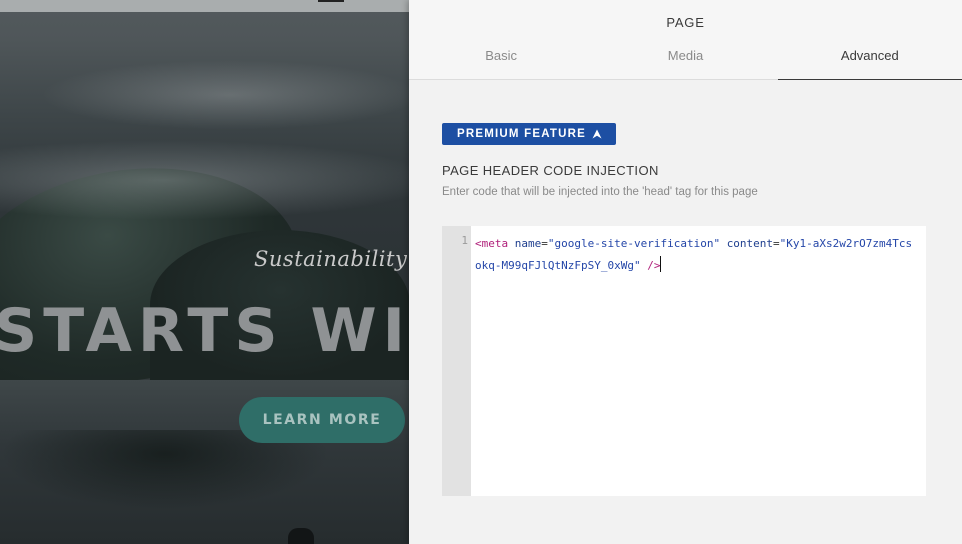 The width and height of the screenshot is (962, 544). What do you see at coordinates (331, 259) in the screenshot?
I see `hero-tagline: Sustainability` at bounding box center [331, 259].